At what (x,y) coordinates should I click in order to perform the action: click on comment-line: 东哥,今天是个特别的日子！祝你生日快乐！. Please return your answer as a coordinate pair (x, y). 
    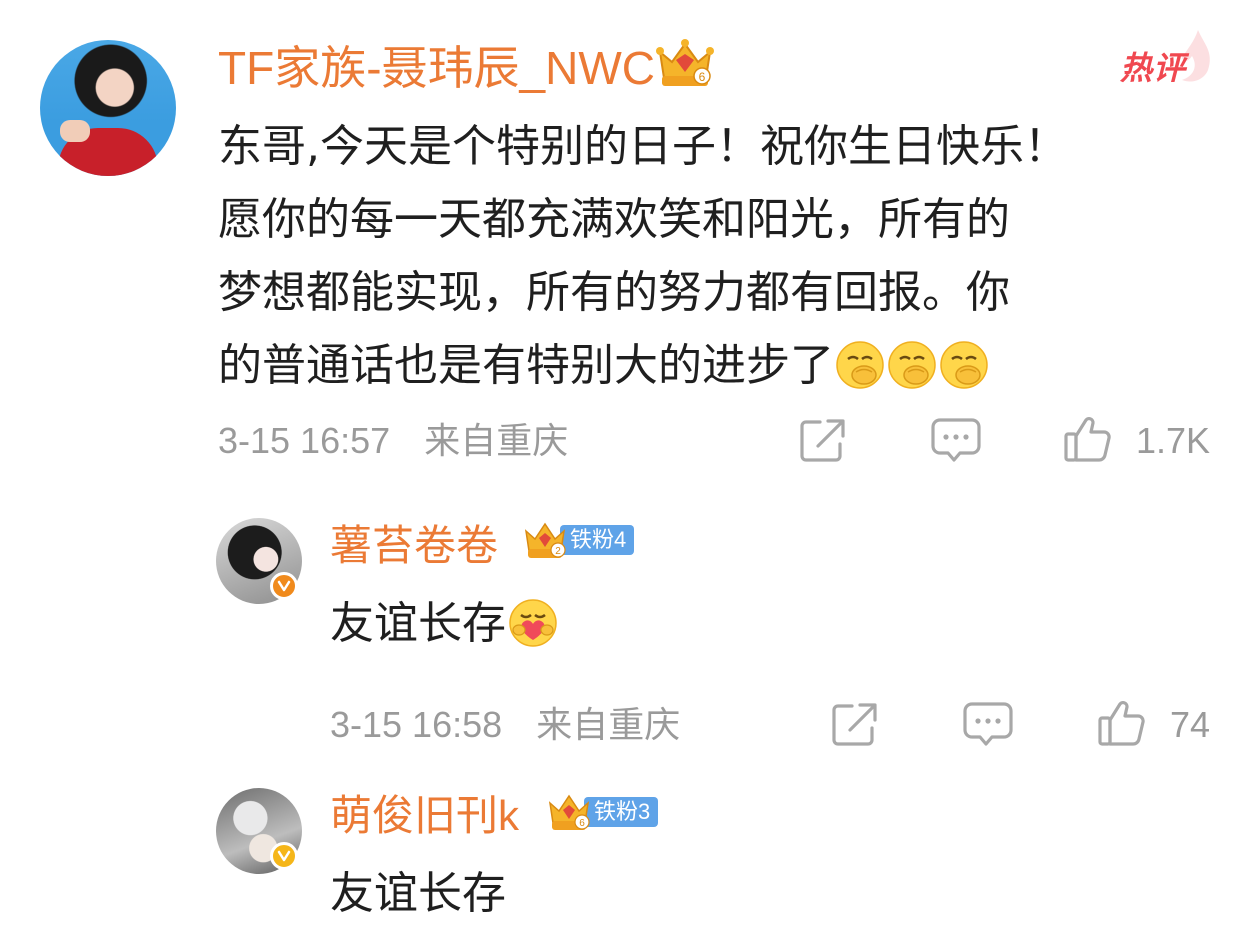
    Looking at the image, I should click on (643, 146).